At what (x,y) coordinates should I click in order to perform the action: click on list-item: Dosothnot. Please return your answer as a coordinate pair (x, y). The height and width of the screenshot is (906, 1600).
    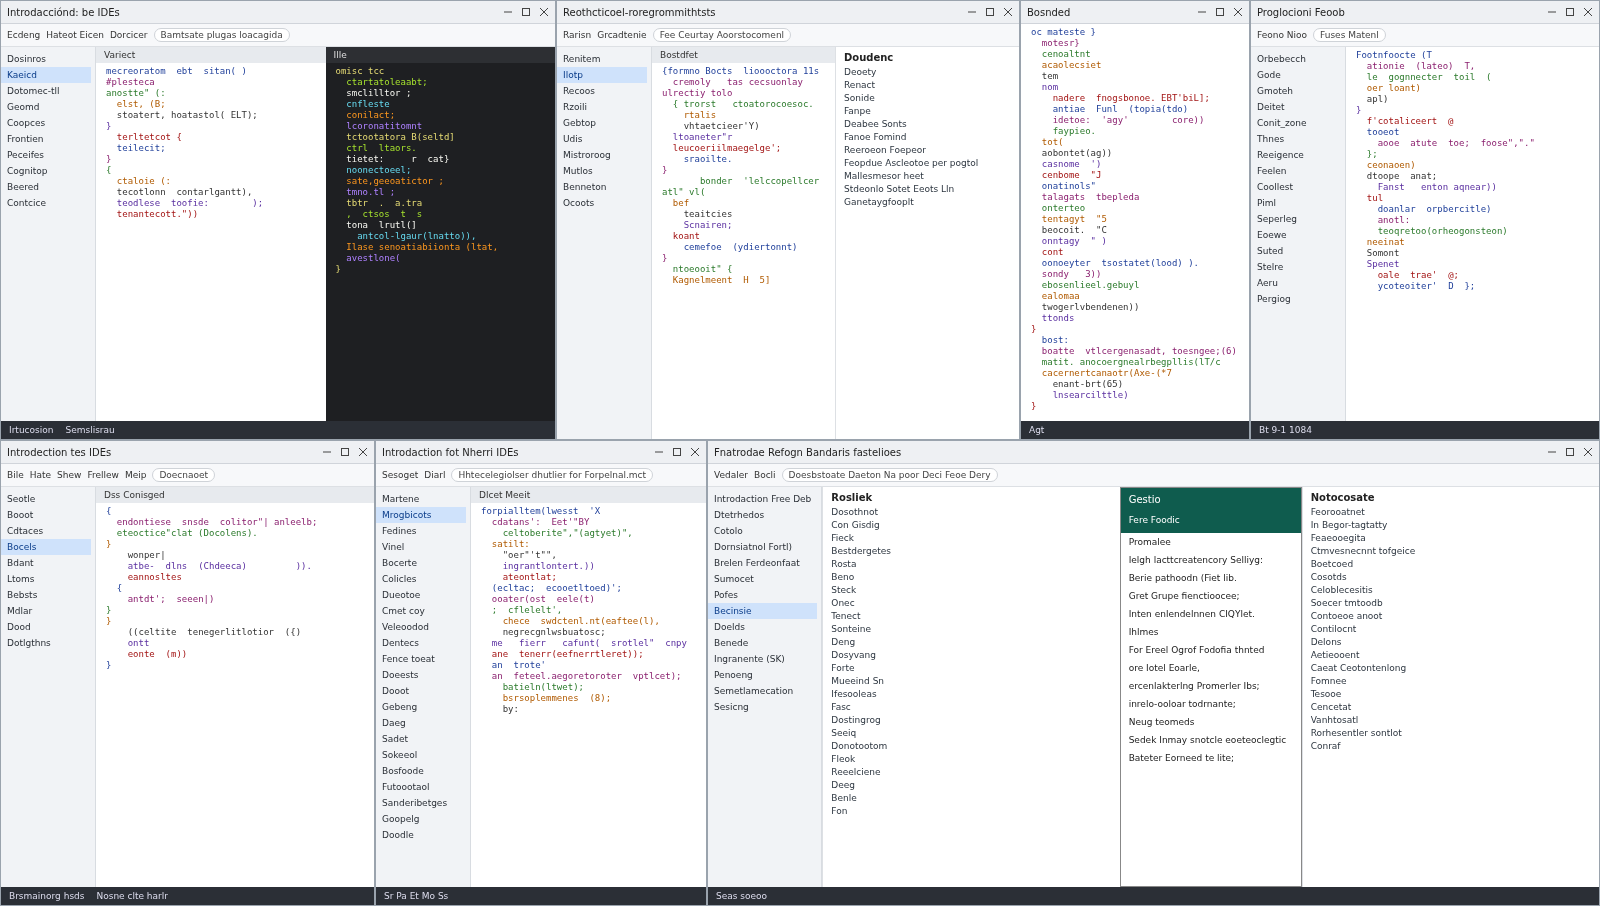
    Looking at the image, I should click on (971, 512).